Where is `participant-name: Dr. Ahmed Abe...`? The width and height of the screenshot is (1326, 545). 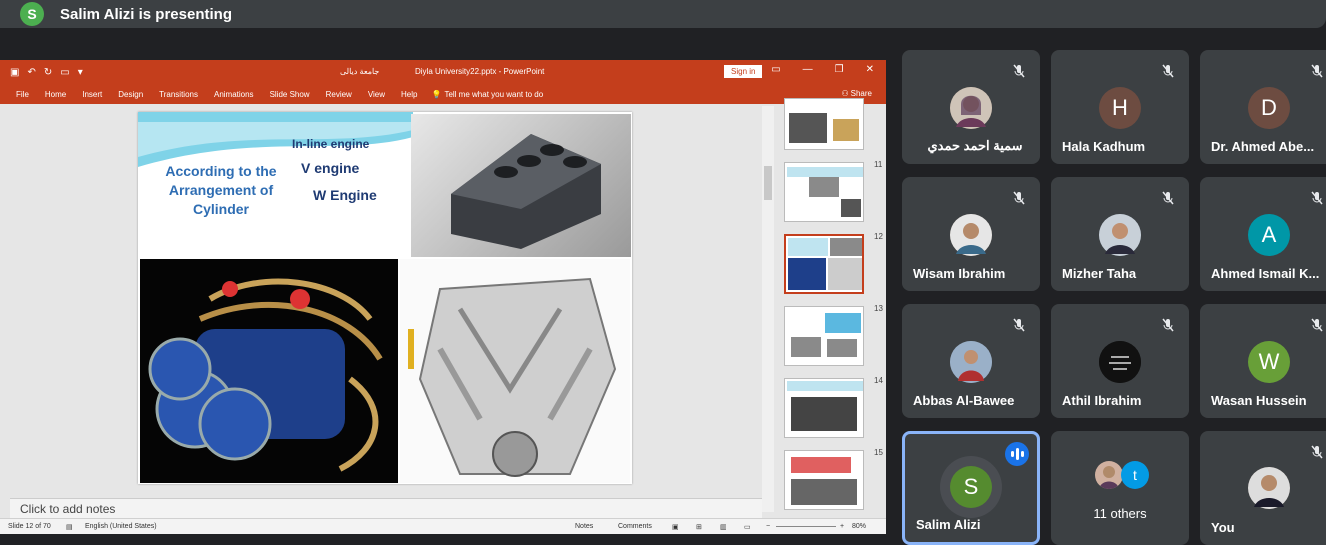
participant-name: Dr. Ahmed Abe... is located at coordinates (1263, 146).